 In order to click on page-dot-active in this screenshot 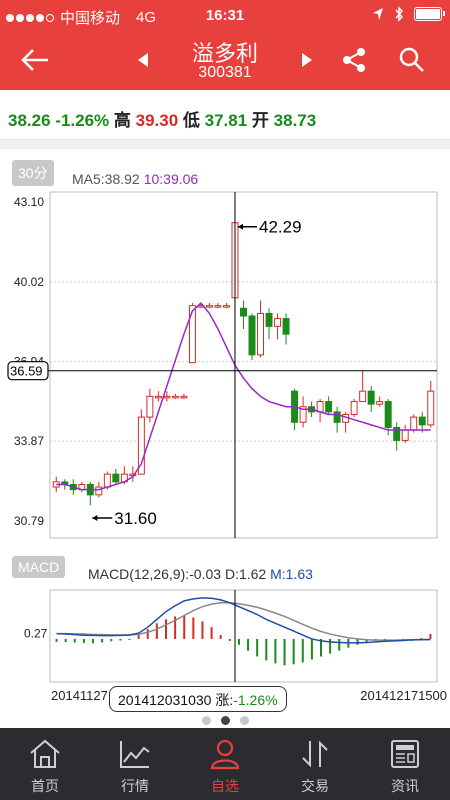, I will do `click(225, 720)`.